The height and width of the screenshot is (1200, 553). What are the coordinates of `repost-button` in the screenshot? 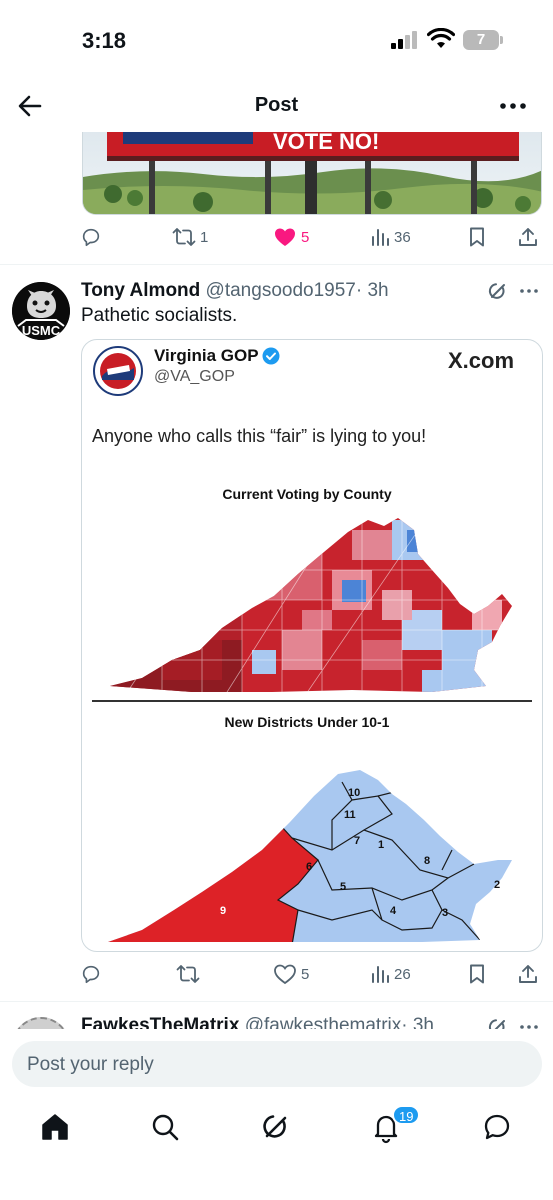 It's located at (190, 974).